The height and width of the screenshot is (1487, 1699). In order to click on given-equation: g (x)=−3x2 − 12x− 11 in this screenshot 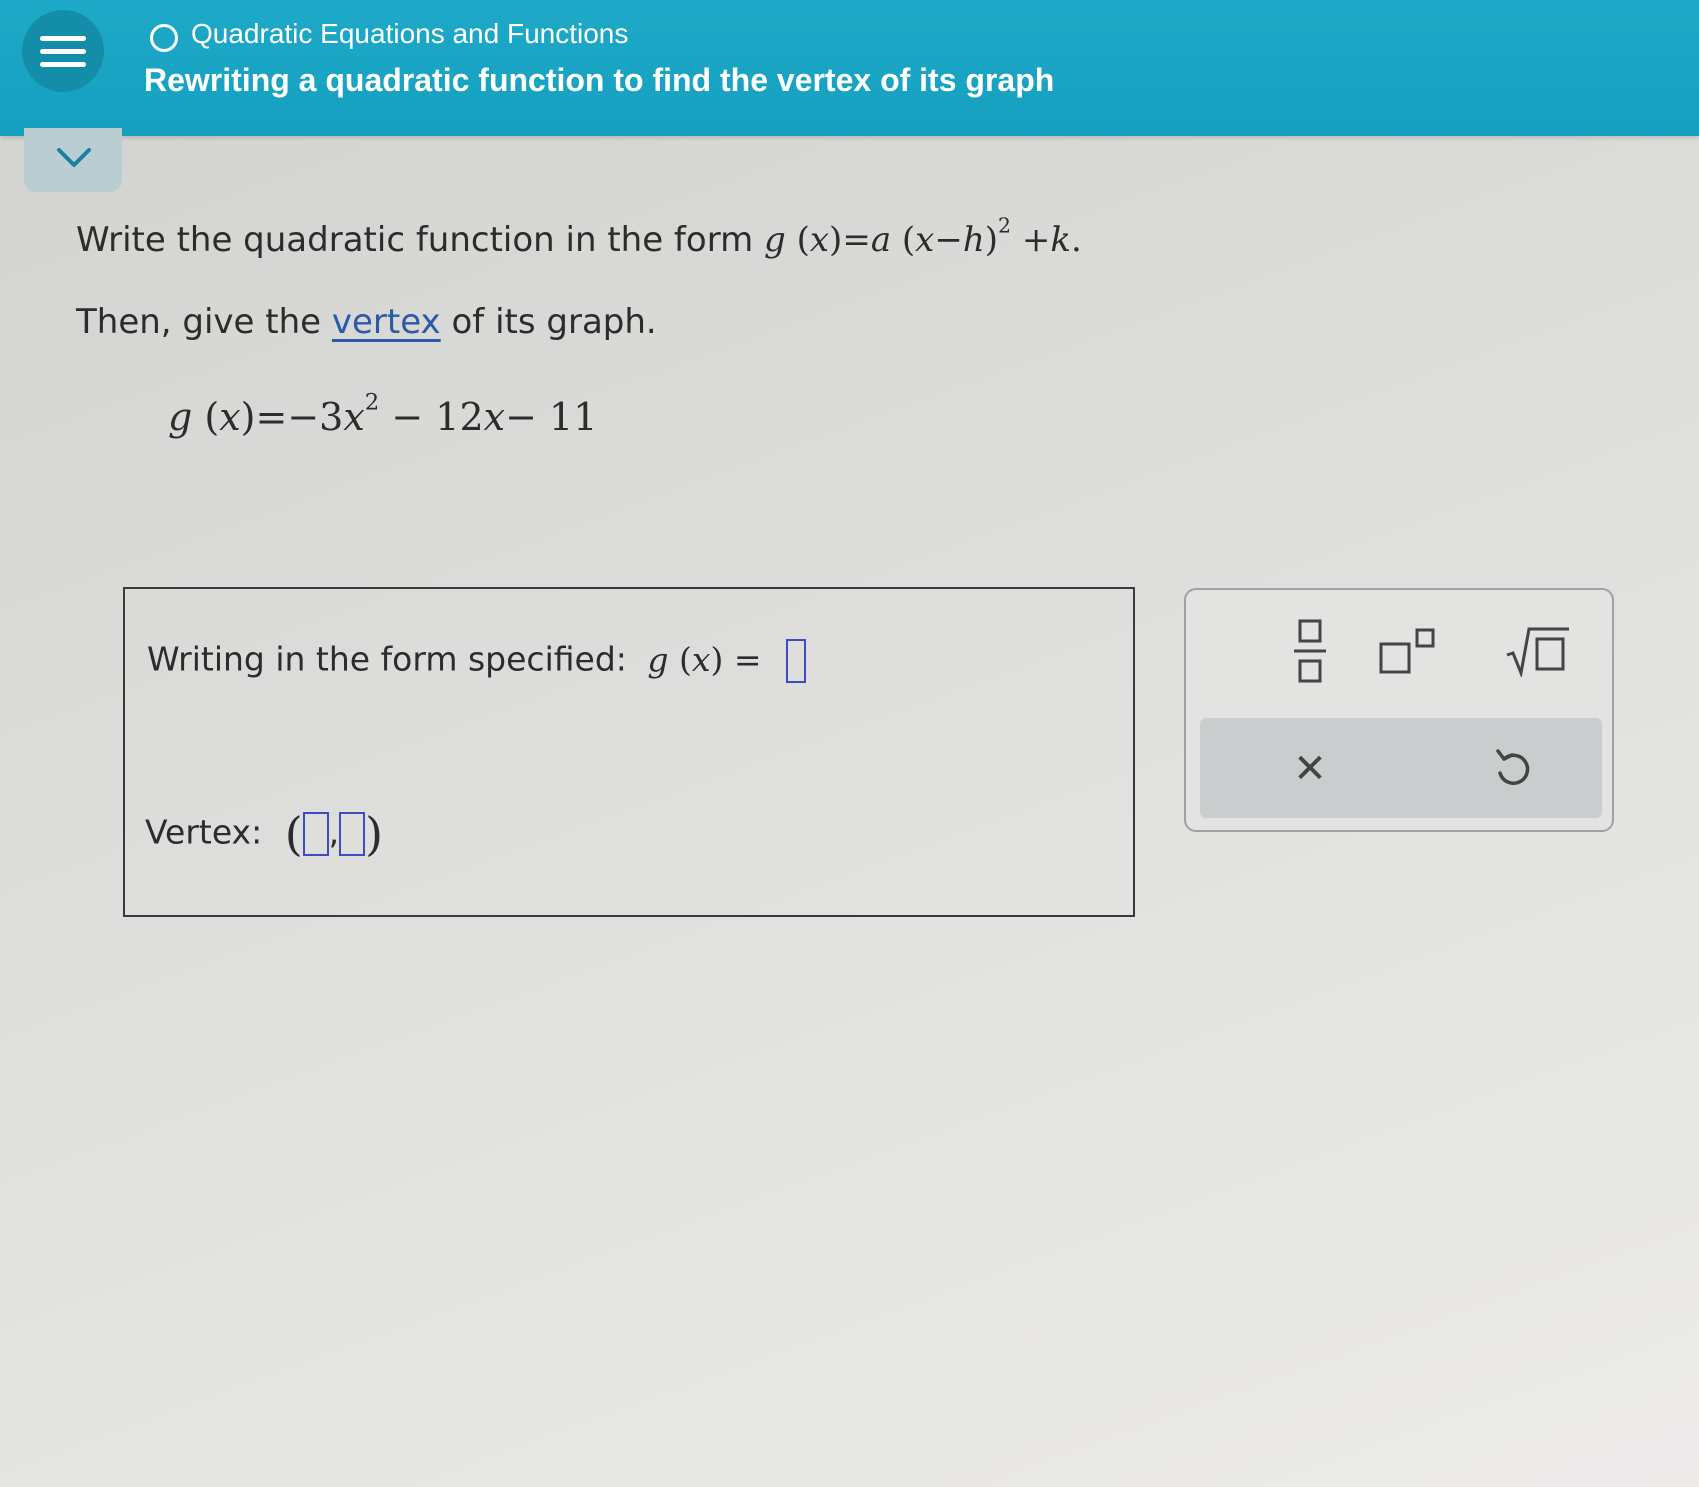, I will do `click(383, 414)`.